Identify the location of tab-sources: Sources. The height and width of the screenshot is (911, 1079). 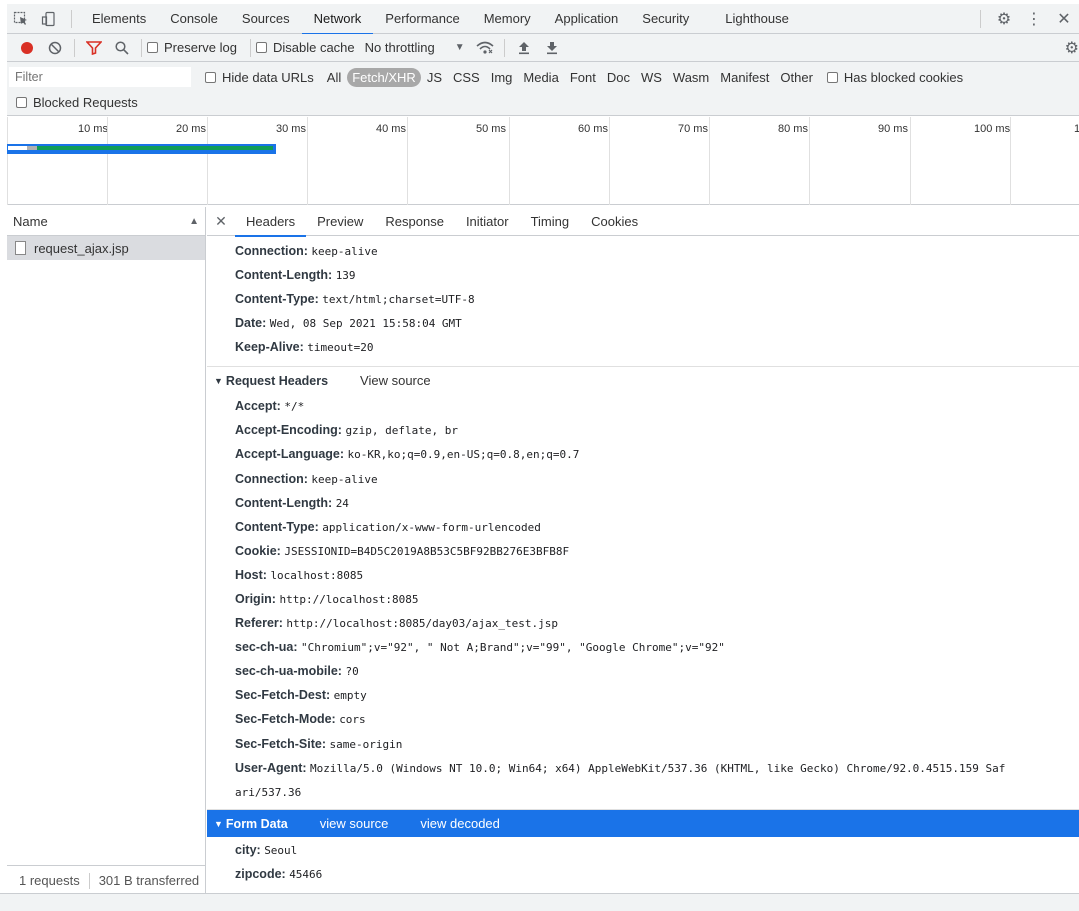
(266, 19).